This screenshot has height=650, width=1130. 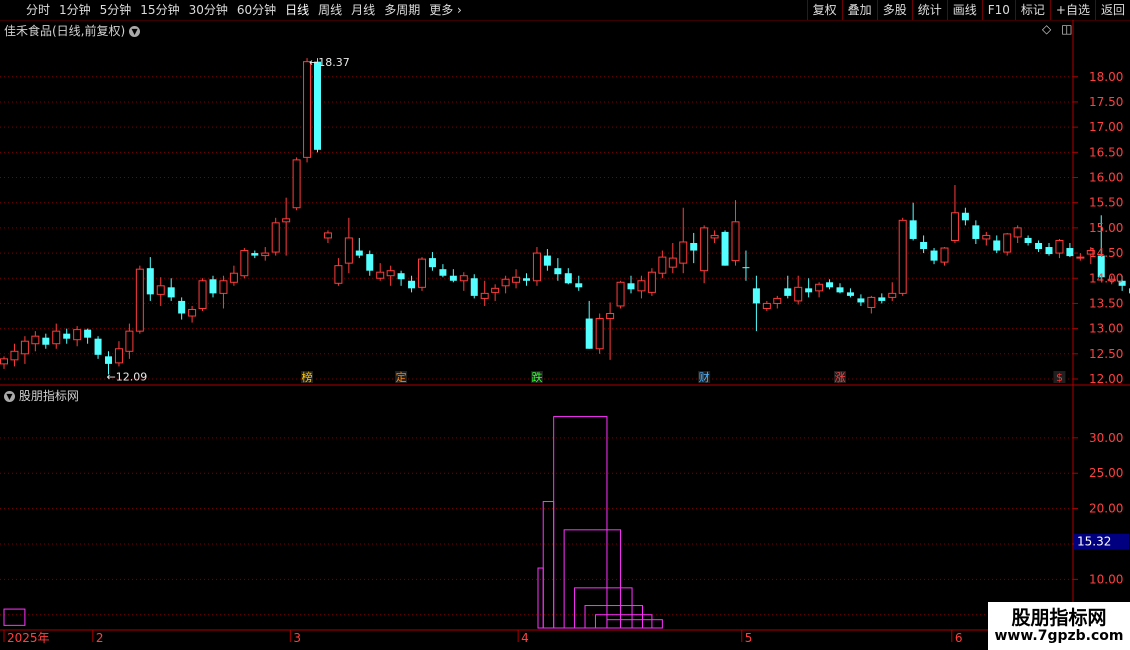 What do you see at coordinates (1106, 127) in the screenshot?
I see `price-tick-label: 17.00` at bounding box center [1106, 127].